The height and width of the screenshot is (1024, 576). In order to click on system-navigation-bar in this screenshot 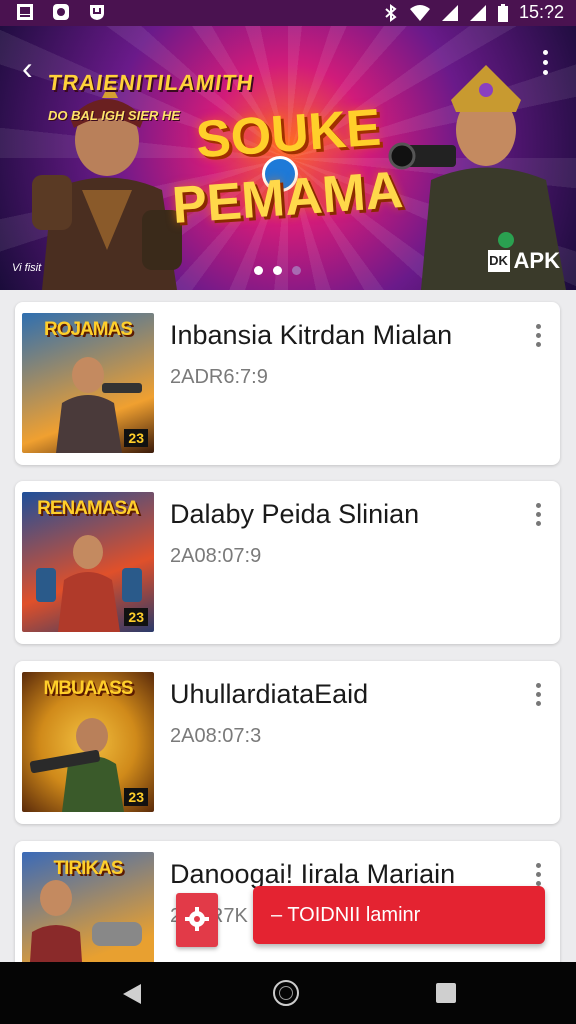, I will do `click(288, 993)`.